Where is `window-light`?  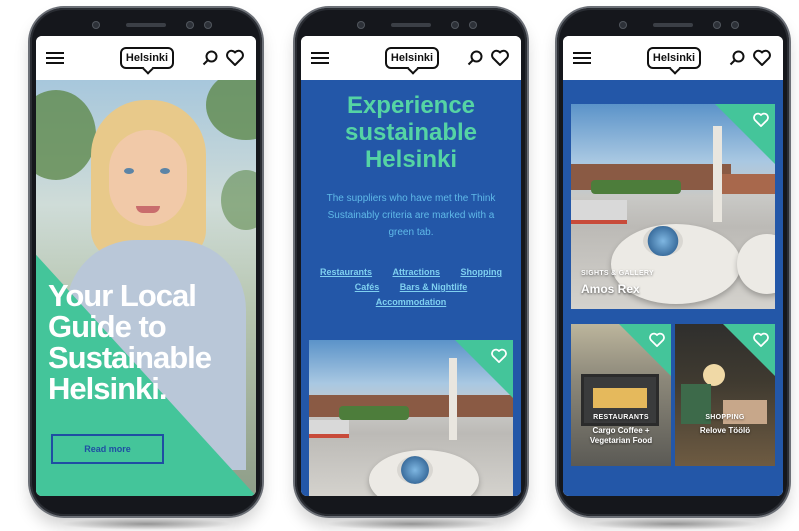 window-light is located at coordinates (620, 398).